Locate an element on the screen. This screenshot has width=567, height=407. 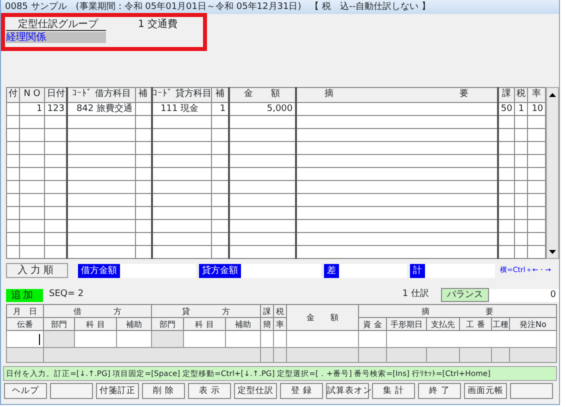
scroll-up-icon is located at coordinates (552, 95).